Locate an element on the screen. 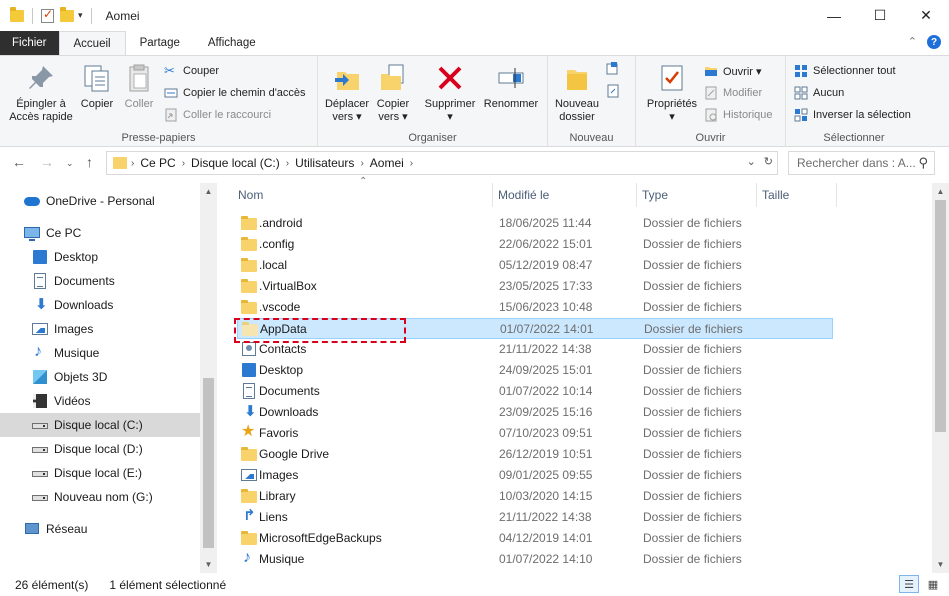  nav-item-images: Images is located at coordinates (100, 329).